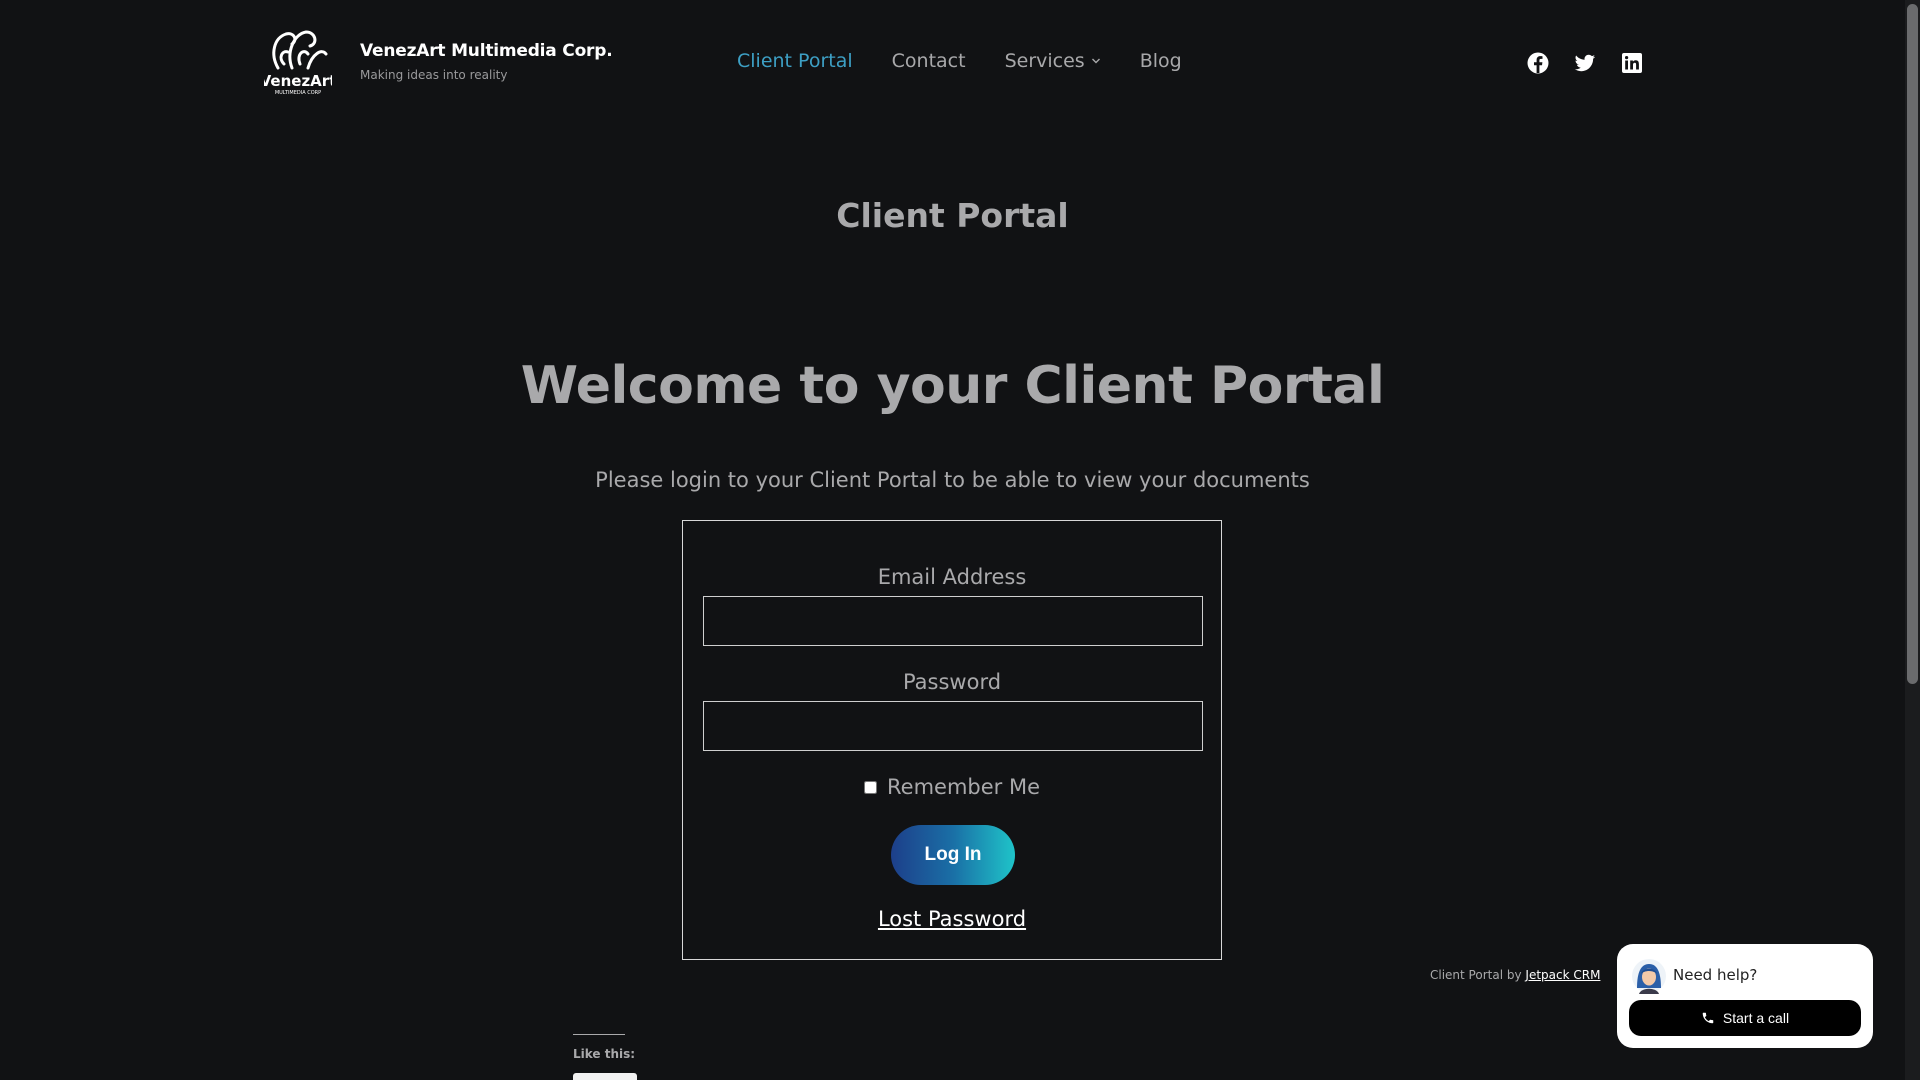  What do you see at coordinates (1745, 996) in the screenshot?
I see `help-widget: Need help? Start a call` at bounding box center [1745, 996].